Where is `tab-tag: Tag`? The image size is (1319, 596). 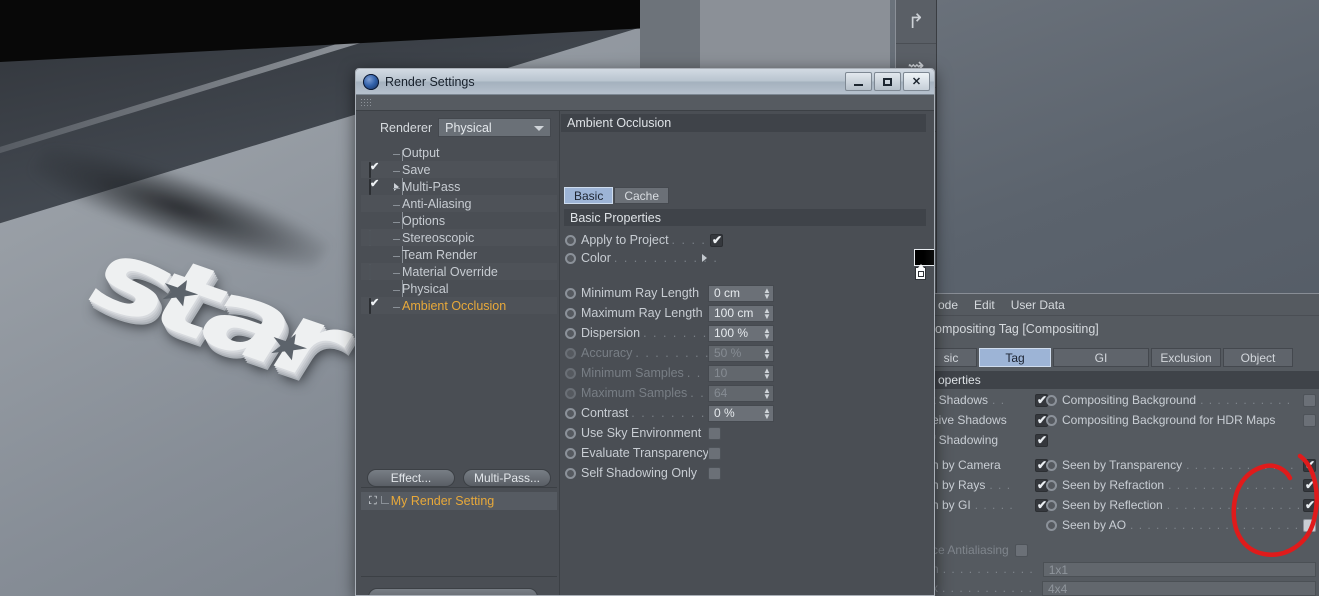 tab-tag: Tag is located at coordinates (1015, 357).